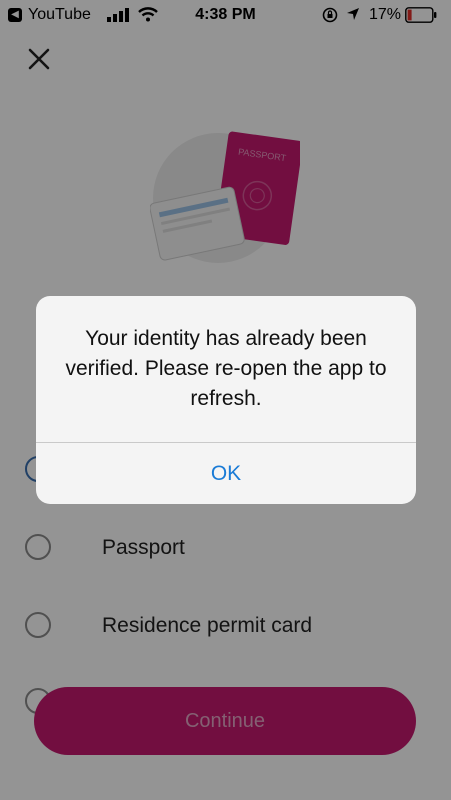  What do you see at coordinates (226, 473) in the screenshot?
I see `ok-button: OK` at bounding box center [226, 473].